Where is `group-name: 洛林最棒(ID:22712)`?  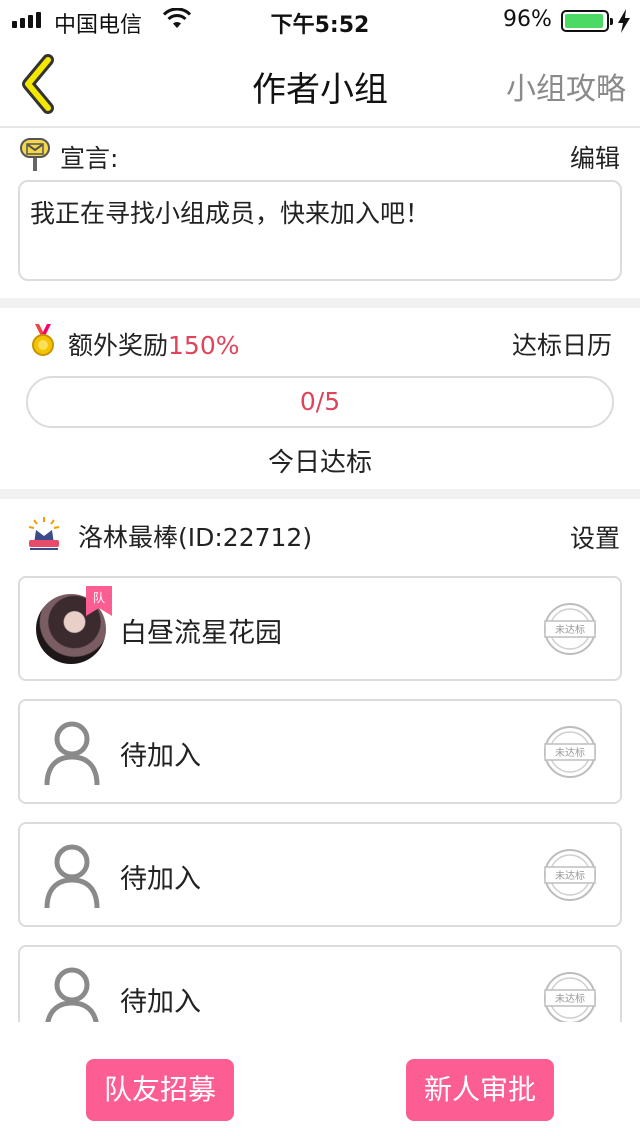 group-name: 洛林最棒(ID:22712) is located at coordinates (195, 537).